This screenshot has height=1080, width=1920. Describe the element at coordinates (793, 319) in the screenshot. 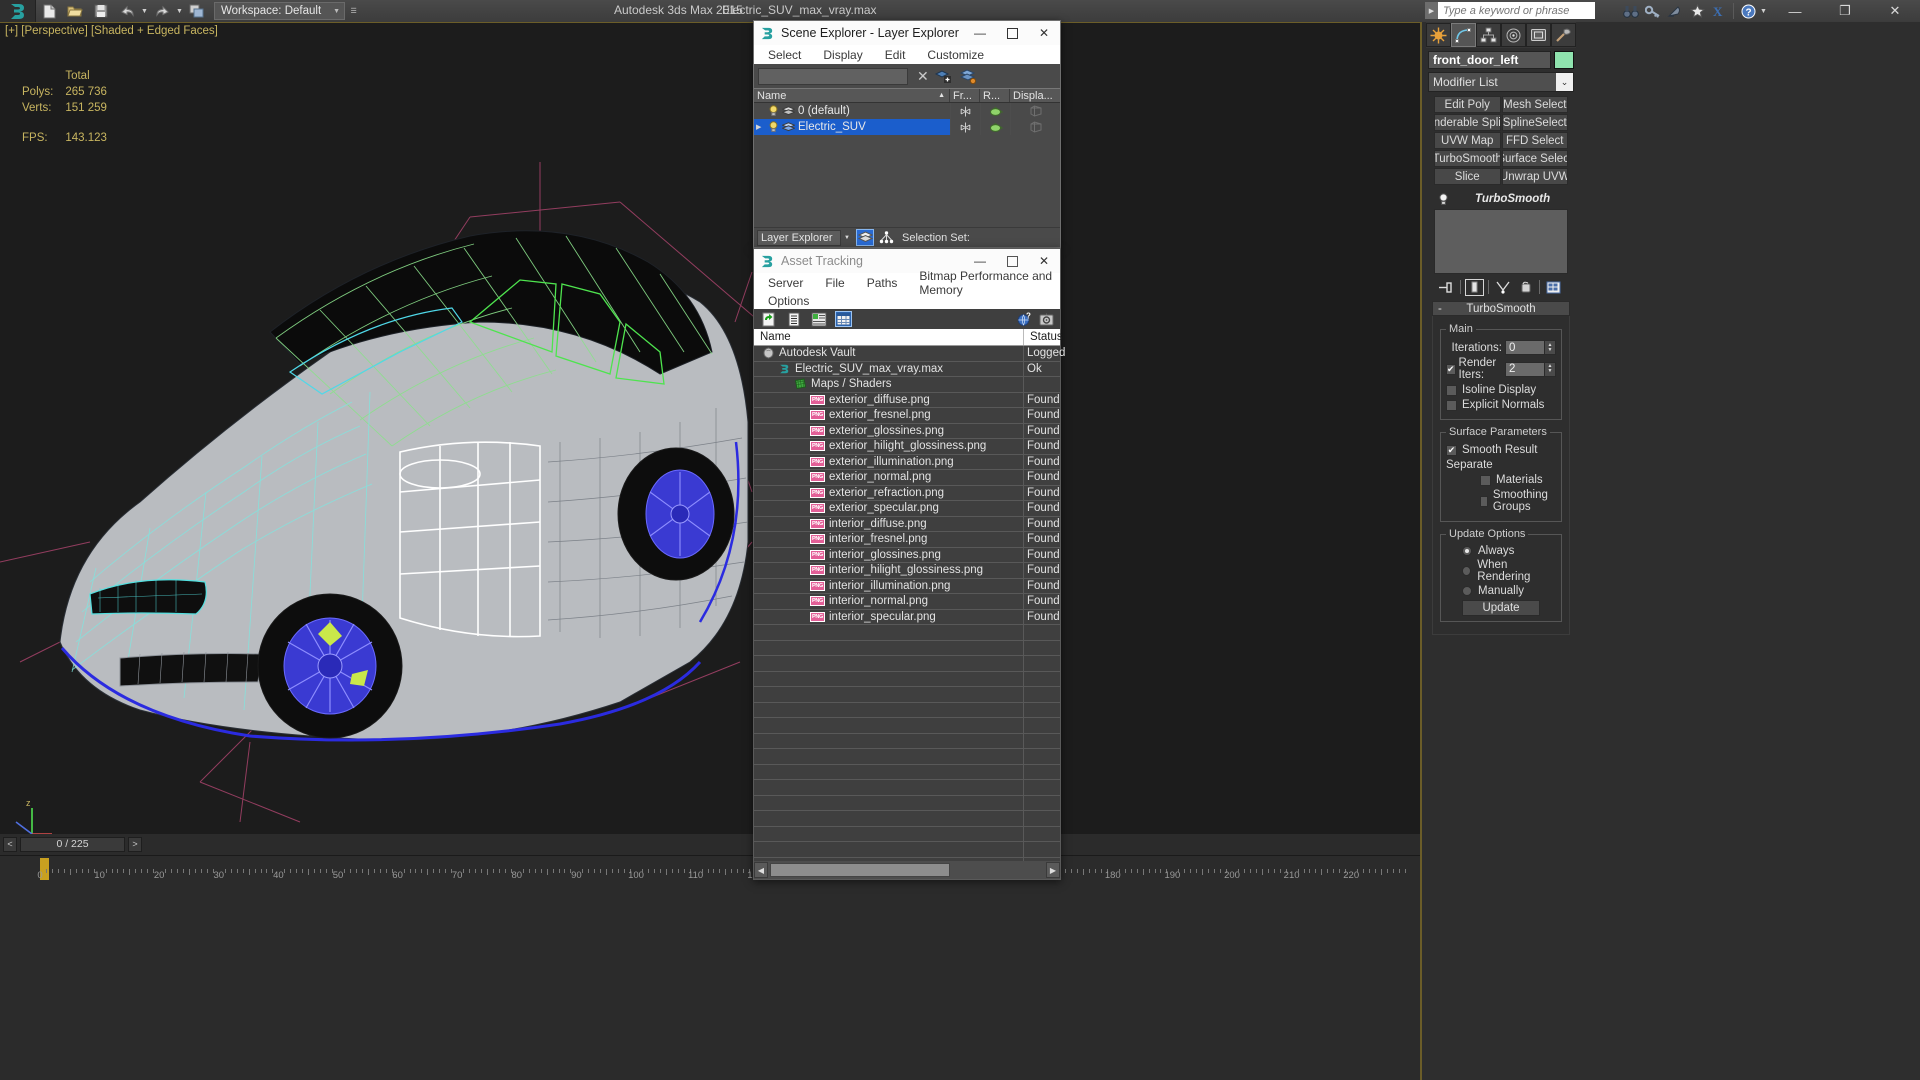

I see `list-view-icon` at that location.